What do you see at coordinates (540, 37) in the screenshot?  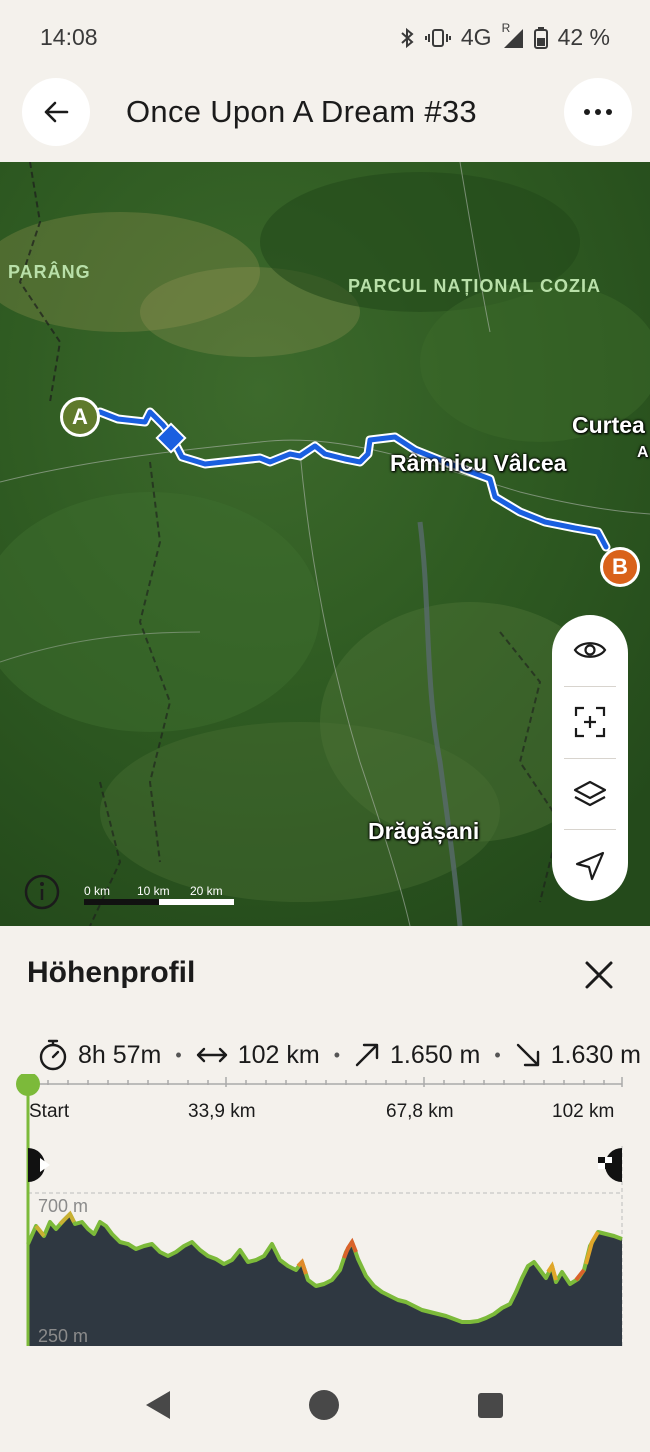 I see `battery-icon` at bounding box center [540, 37].